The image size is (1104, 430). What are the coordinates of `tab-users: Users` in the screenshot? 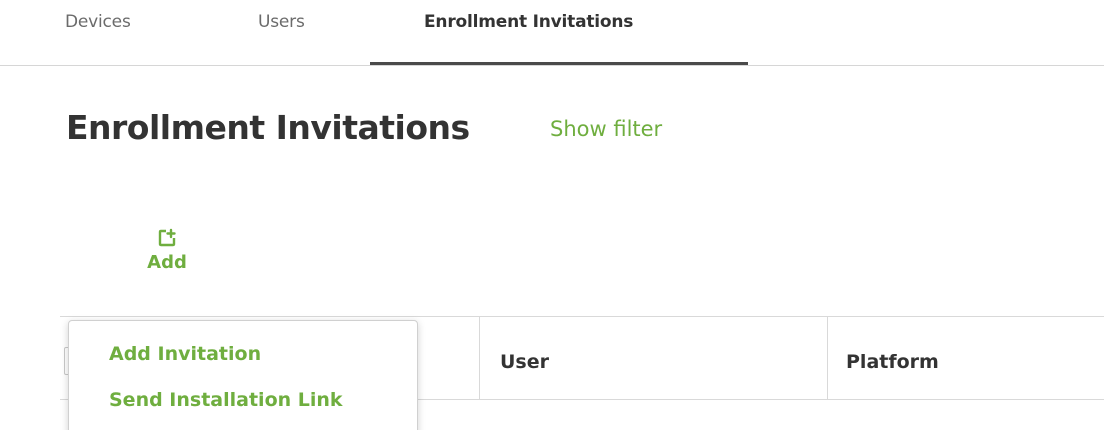 It's located at (281, 32).